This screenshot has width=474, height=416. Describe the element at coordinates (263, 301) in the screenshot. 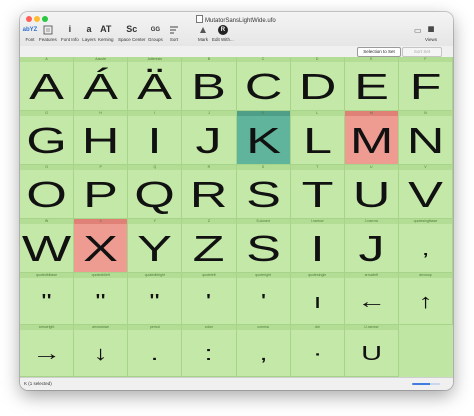

I see `glyph-preview: '` at that location.